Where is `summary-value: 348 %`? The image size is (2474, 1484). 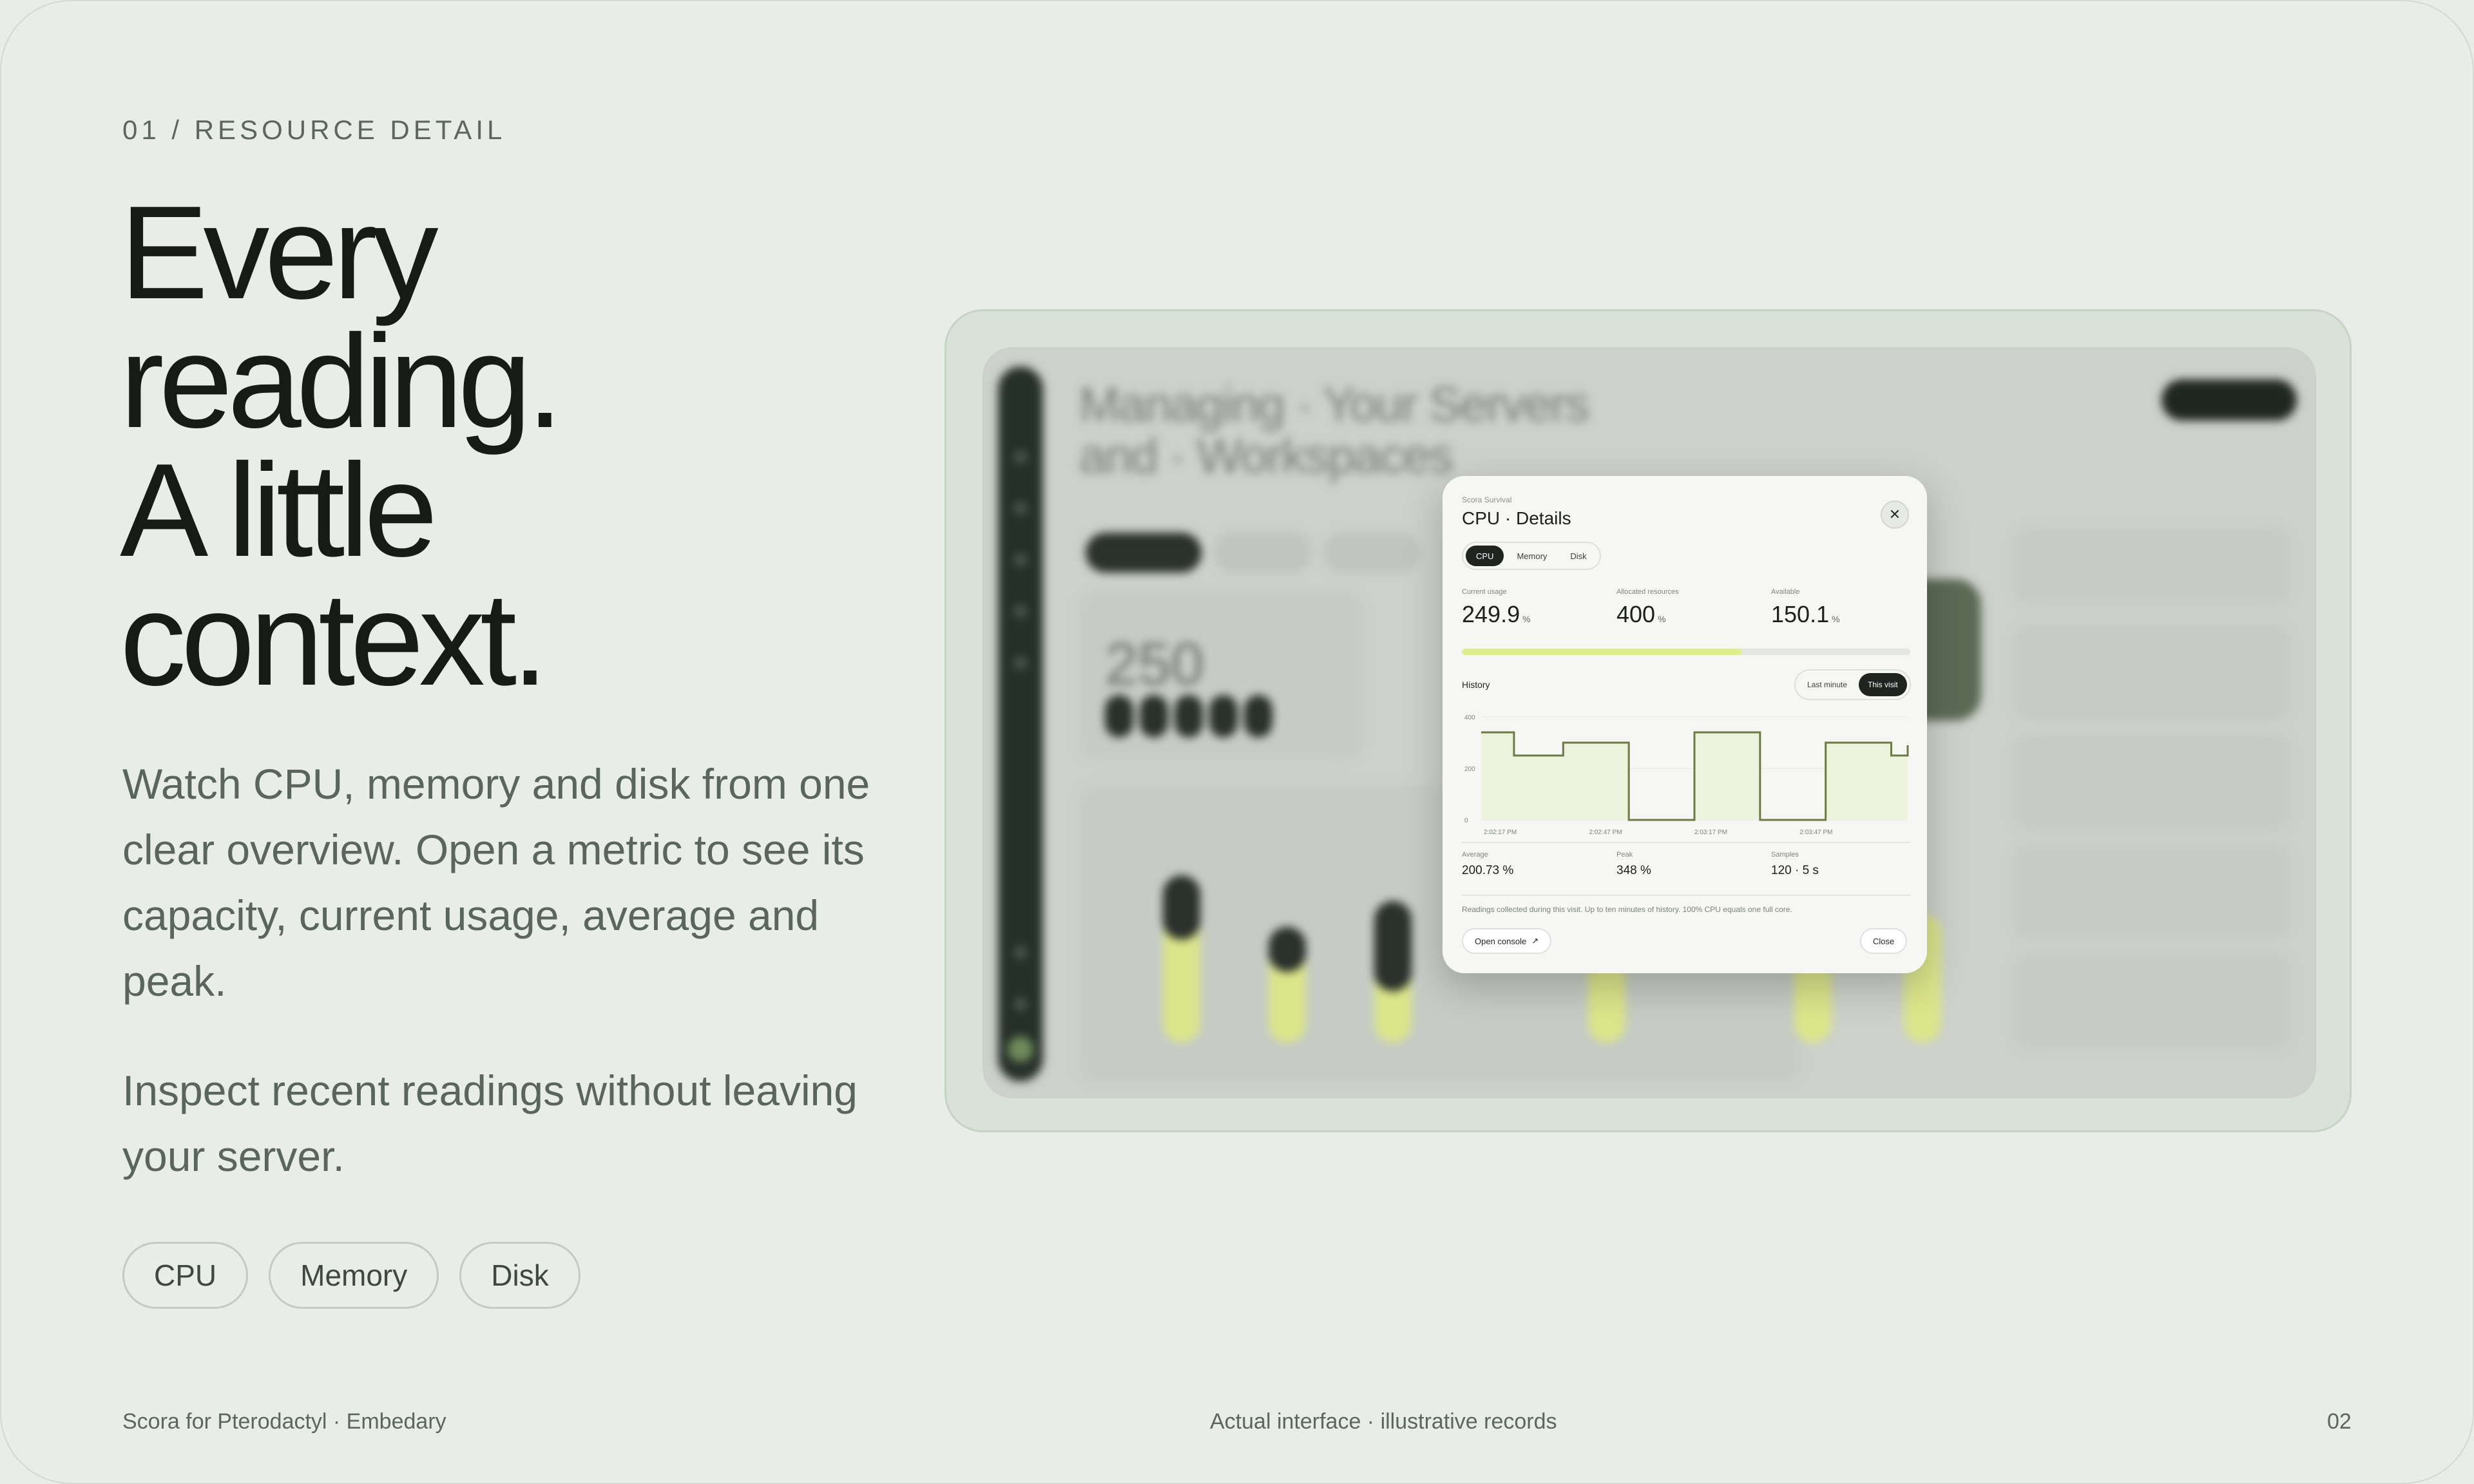
summary-value: 348 % is located at coordinates (1633, 870).